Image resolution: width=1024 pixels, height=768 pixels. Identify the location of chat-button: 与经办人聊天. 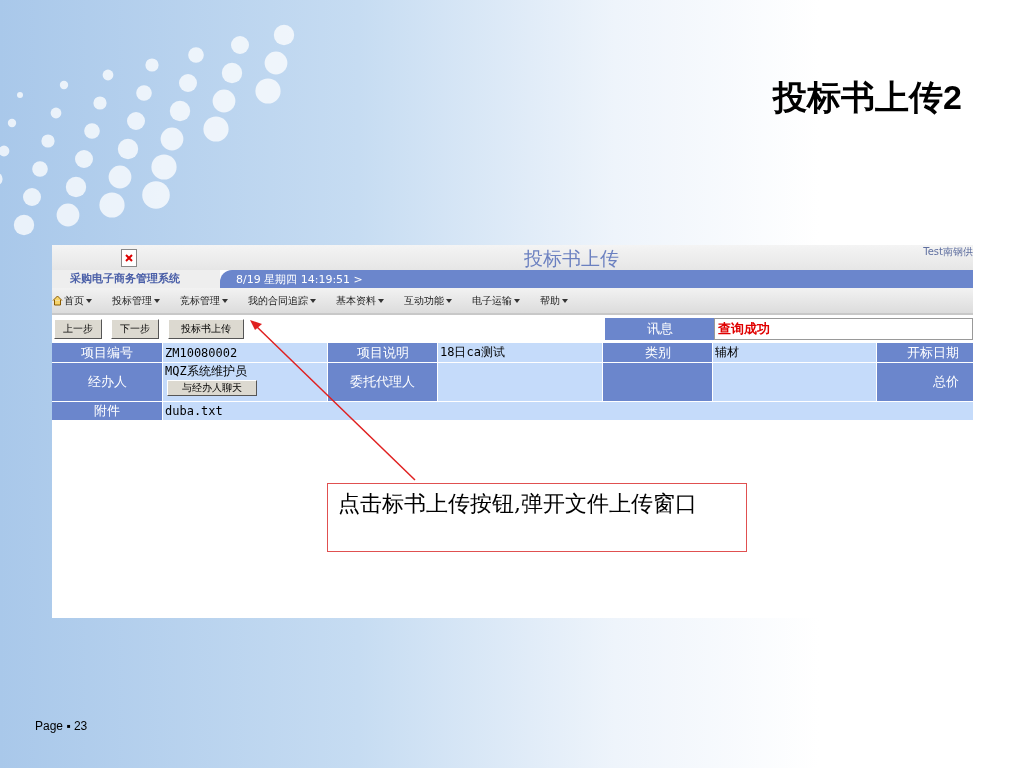
(212, 388).